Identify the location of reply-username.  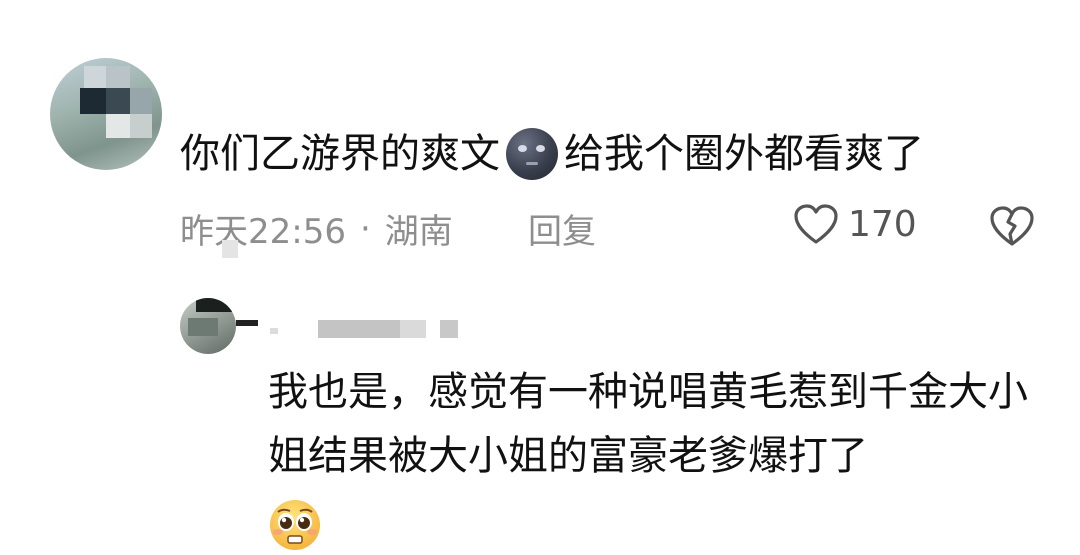
(370, 329).